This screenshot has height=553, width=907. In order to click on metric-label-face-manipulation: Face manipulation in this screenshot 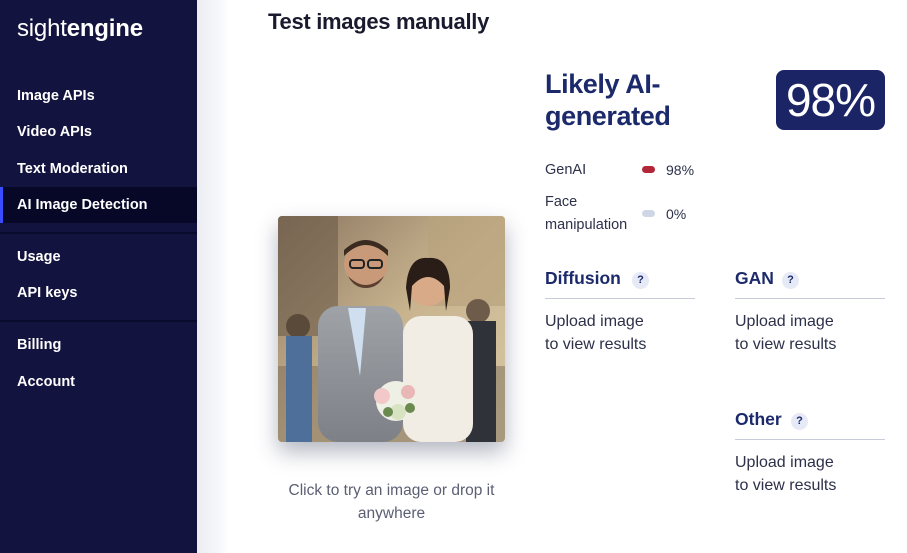, I will do `click(586, 213)`.